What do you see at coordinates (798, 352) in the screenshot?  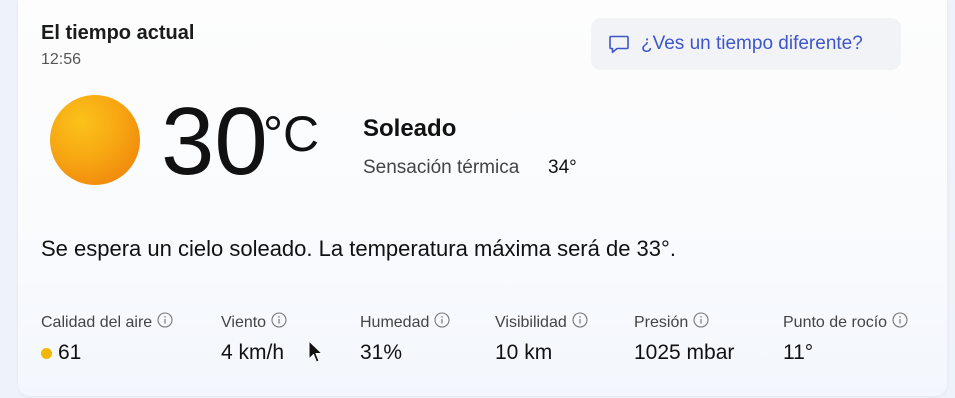 I see `metric-value: 11°` at bounding box center [798, 352].